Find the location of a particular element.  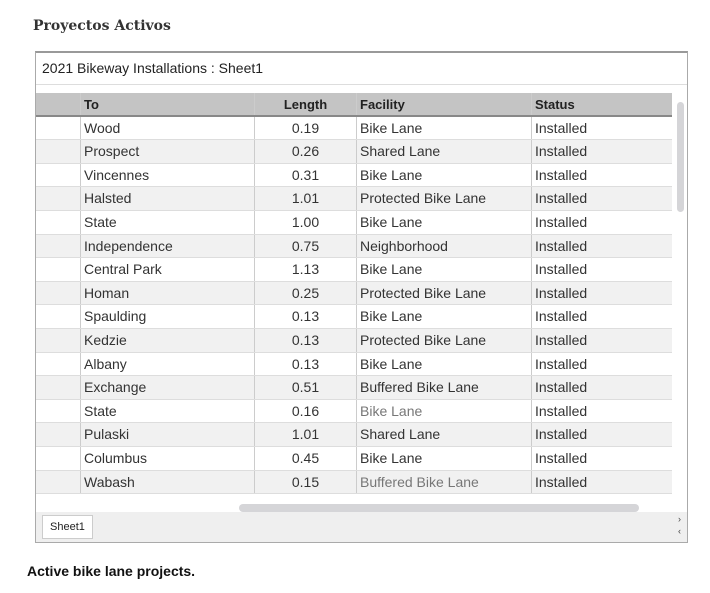

to-cell: Spaulding is located at coordinates (168, 316).